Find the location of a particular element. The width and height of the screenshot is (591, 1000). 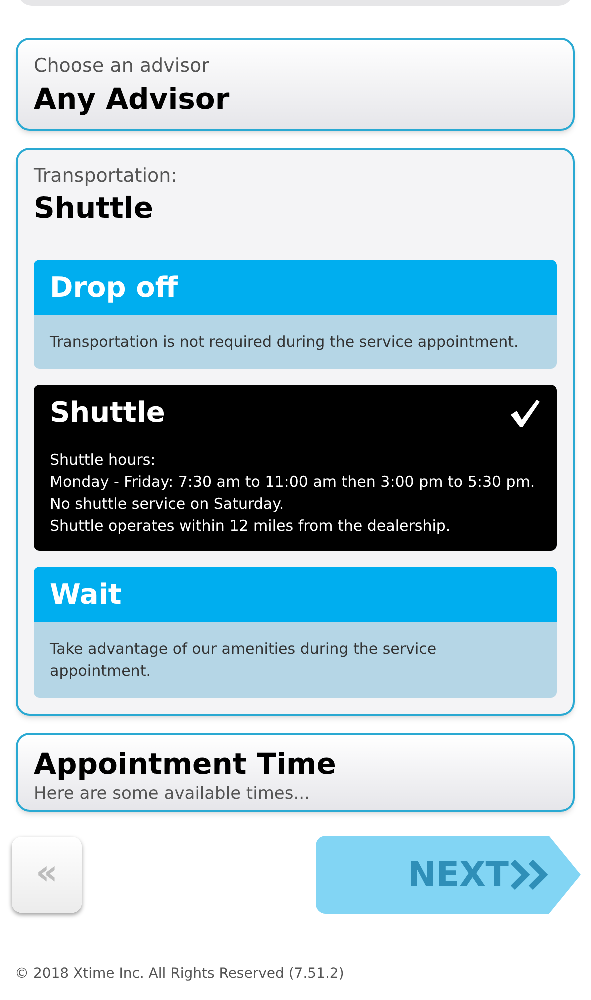

option-title: Drop off is located at coordinates (114, 288).